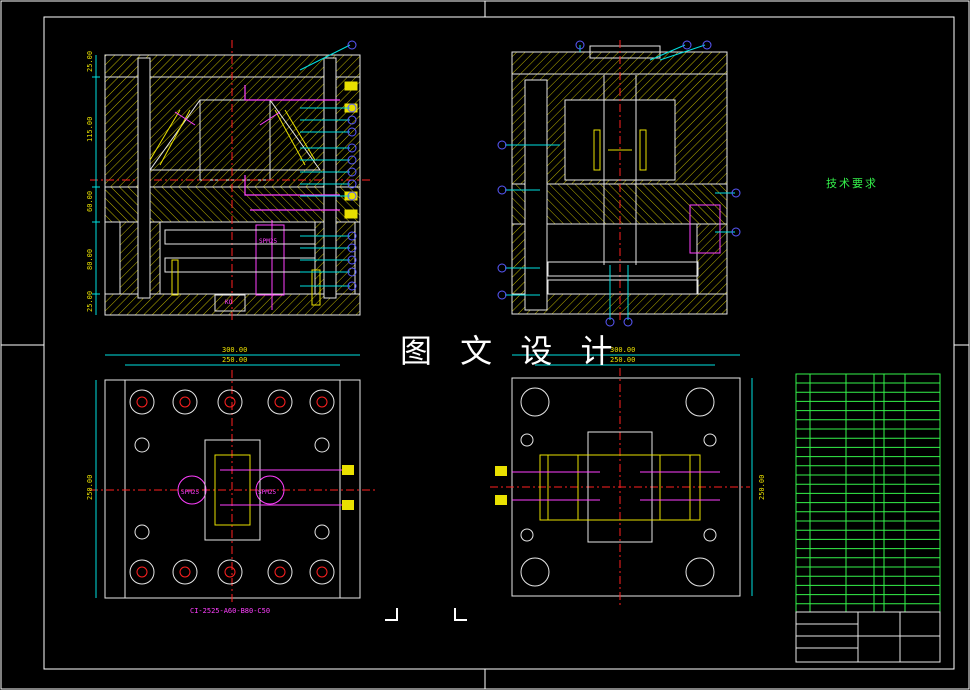  Describe the element at coordinates (234, 350) in the screenshot. I see `dim-left-outer-width: 300.00` at that location.